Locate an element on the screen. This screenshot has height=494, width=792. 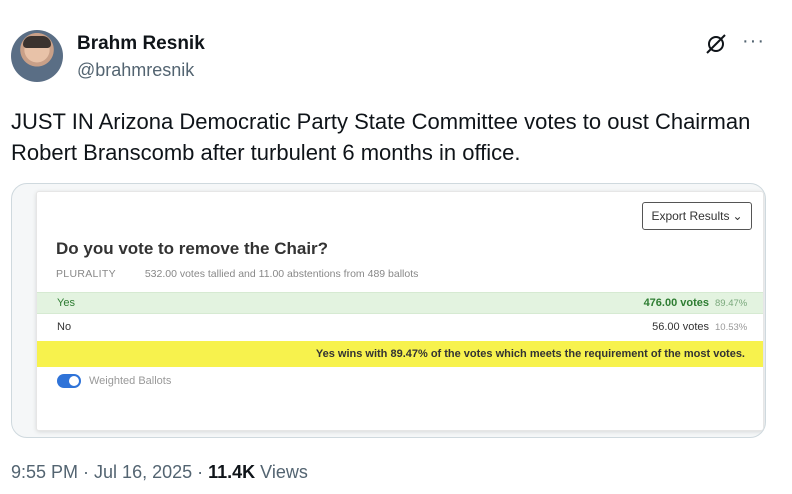
author-name: Brahm Resnik is located at coordinates (141, 44).